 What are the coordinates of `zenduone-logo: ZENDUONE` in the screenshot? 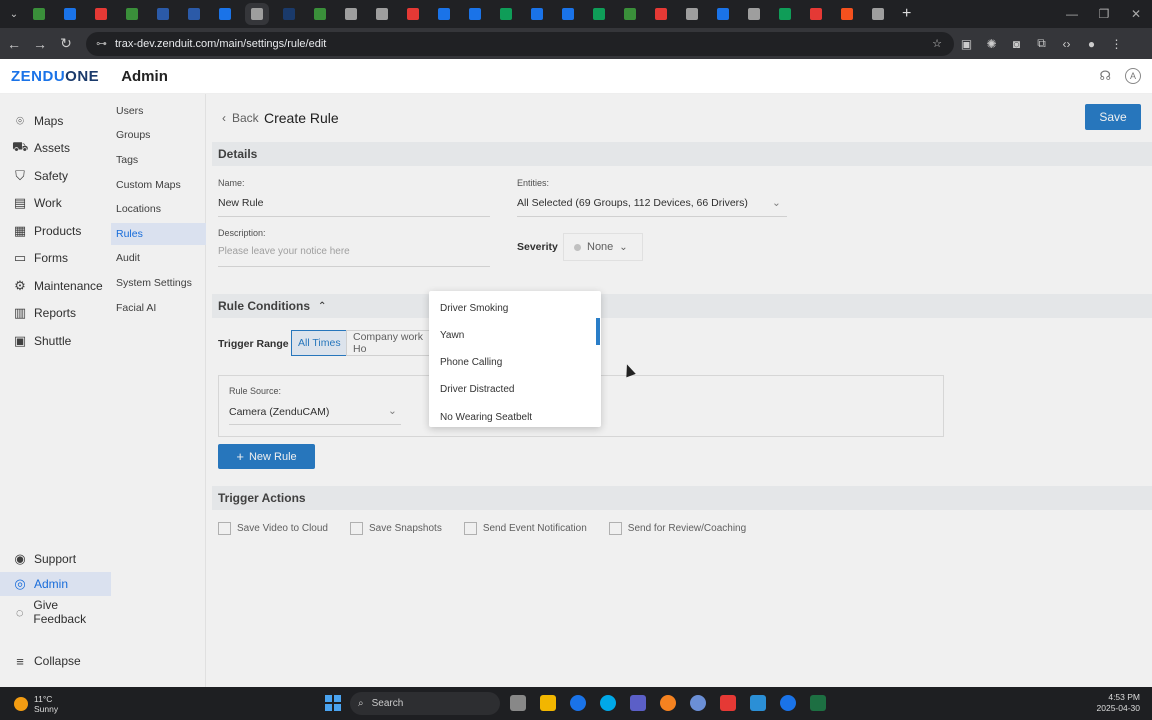 It's located at (55, 76).